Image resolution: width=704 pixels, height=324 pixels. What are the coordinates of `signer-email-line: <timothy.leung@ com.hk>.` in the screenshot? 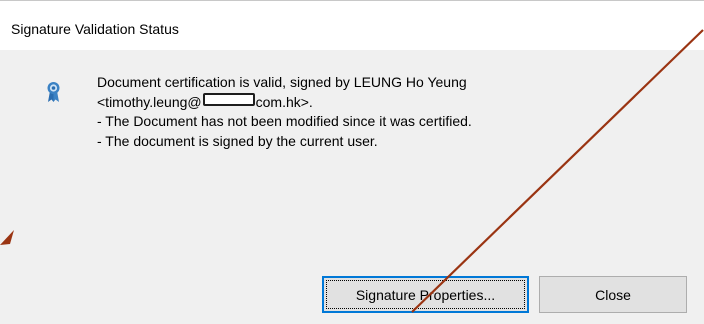 It's located at (377, 102).